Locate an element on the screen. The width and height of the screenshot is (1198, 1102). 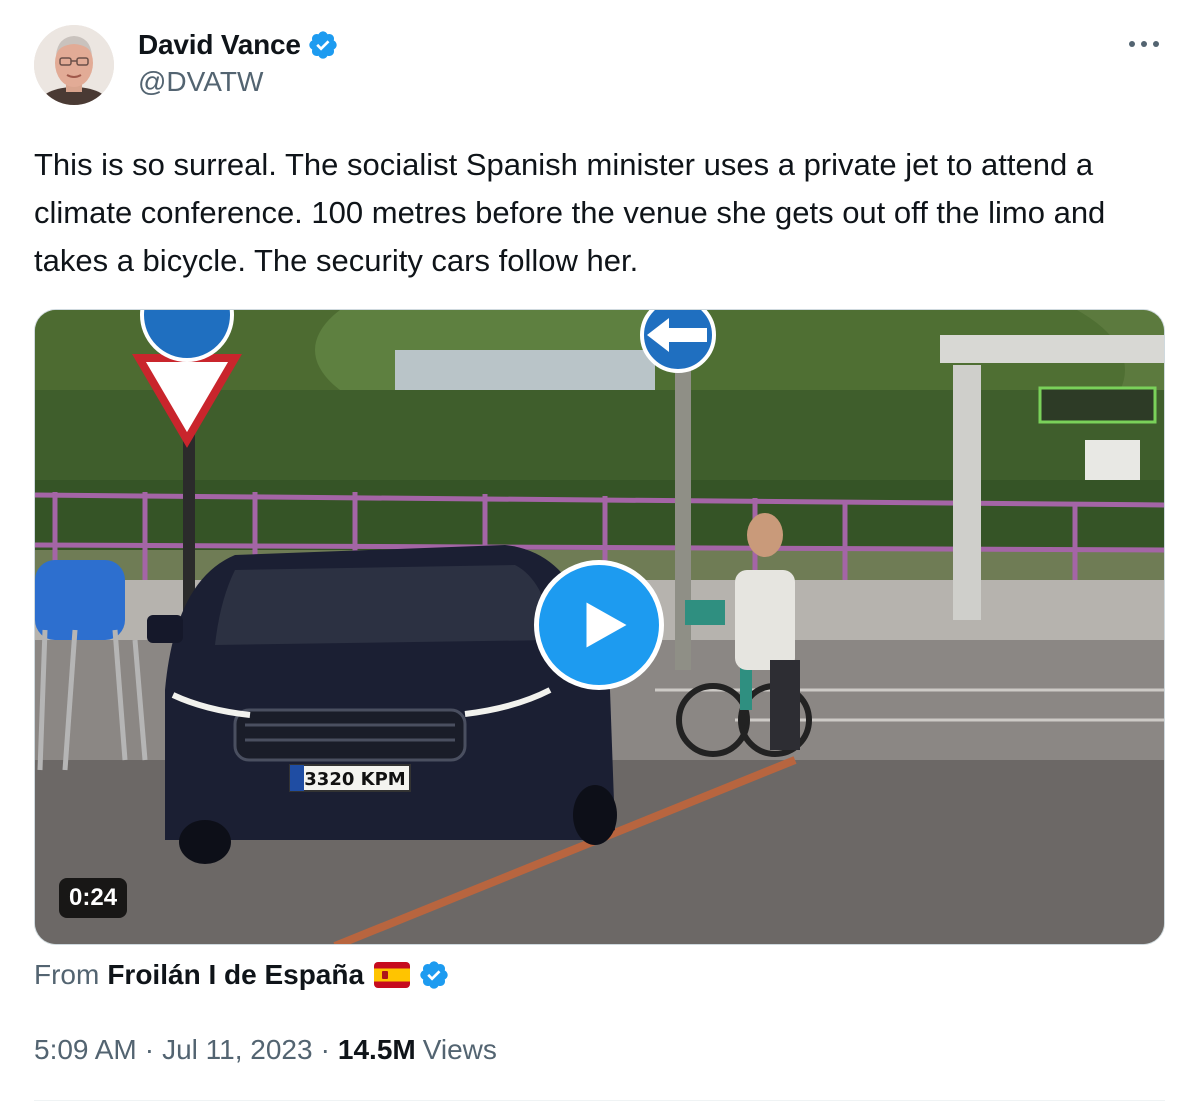
verified-badge-icon is located at coordinates (323, 45).